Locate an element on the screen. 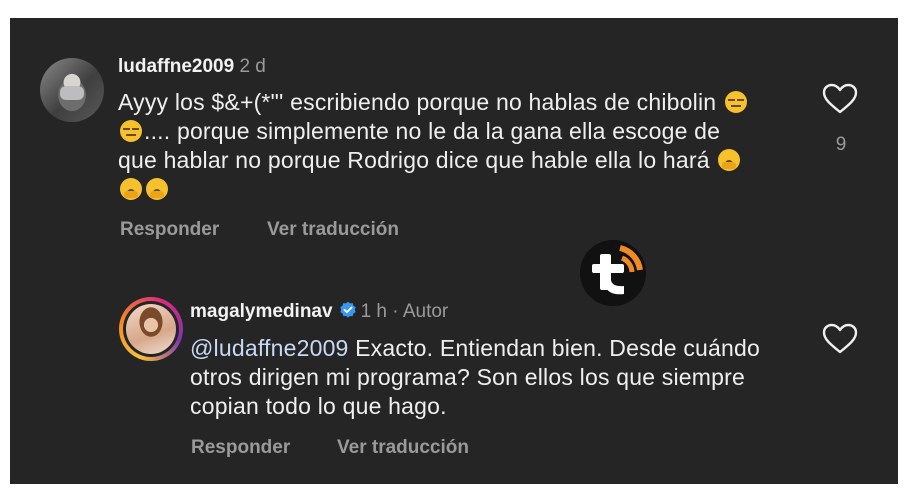 This screenshot has width=915, height=501. comment-author: ludaffne2009 2 d is located at coordinates (192, 67).